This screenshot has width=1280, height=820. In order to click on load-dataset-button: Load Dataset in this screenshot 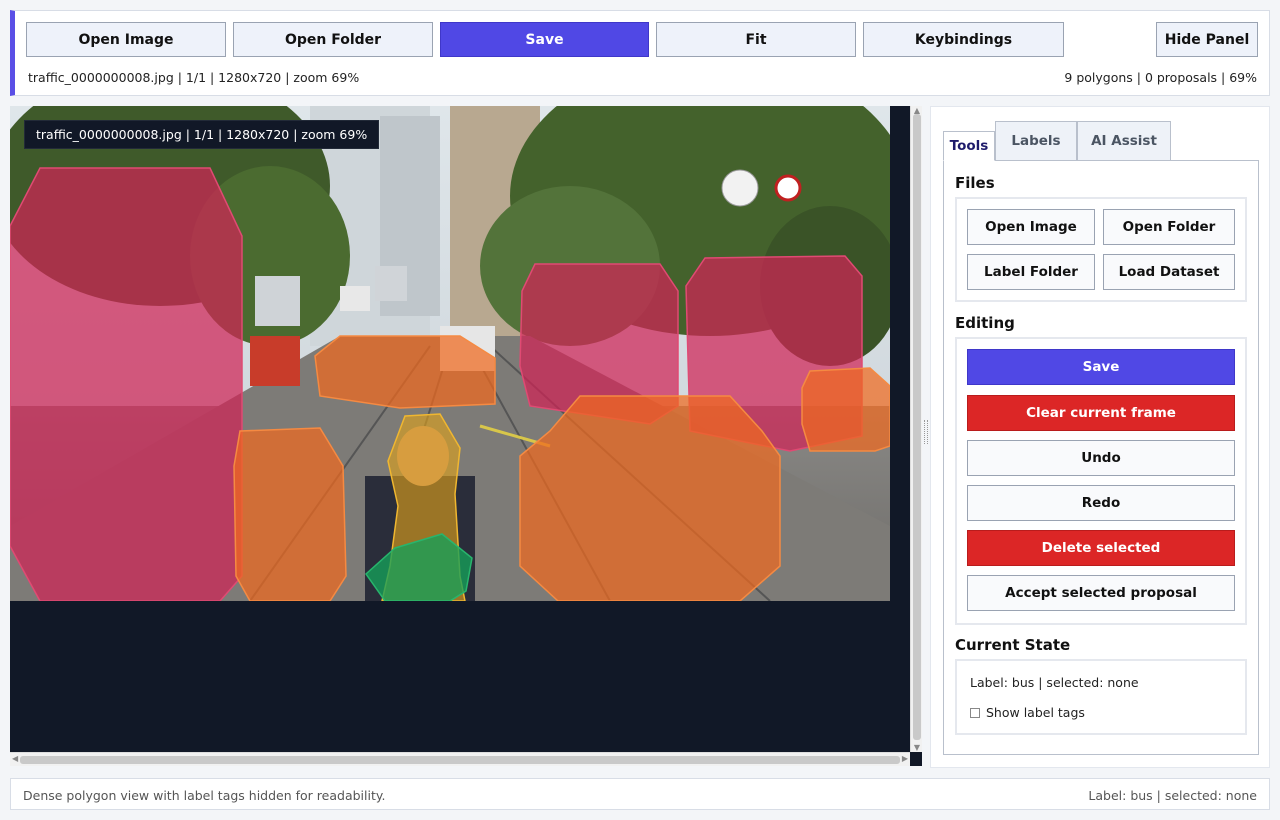, I will do `click(1169, 272)`.